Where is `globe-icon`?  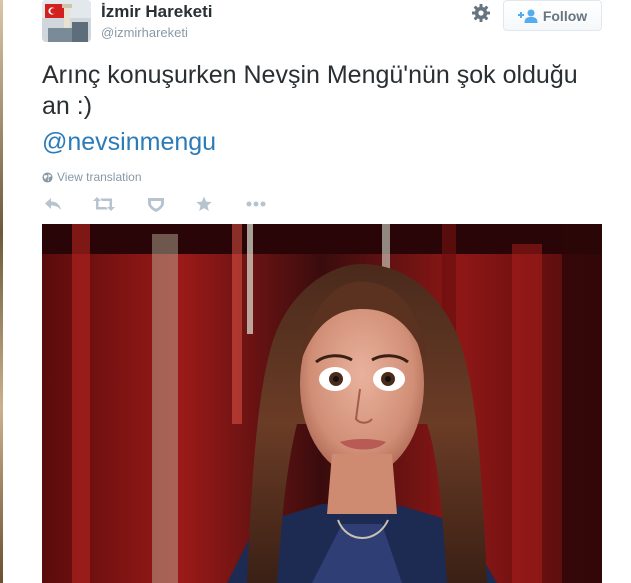
globe-icon is located at coordinates (47, 177).